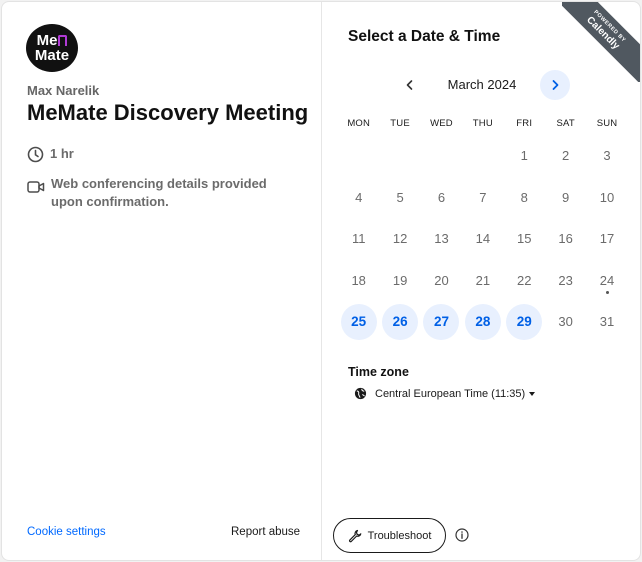  I want to click on organizer-name: Max Narelik, so click(63, 90).